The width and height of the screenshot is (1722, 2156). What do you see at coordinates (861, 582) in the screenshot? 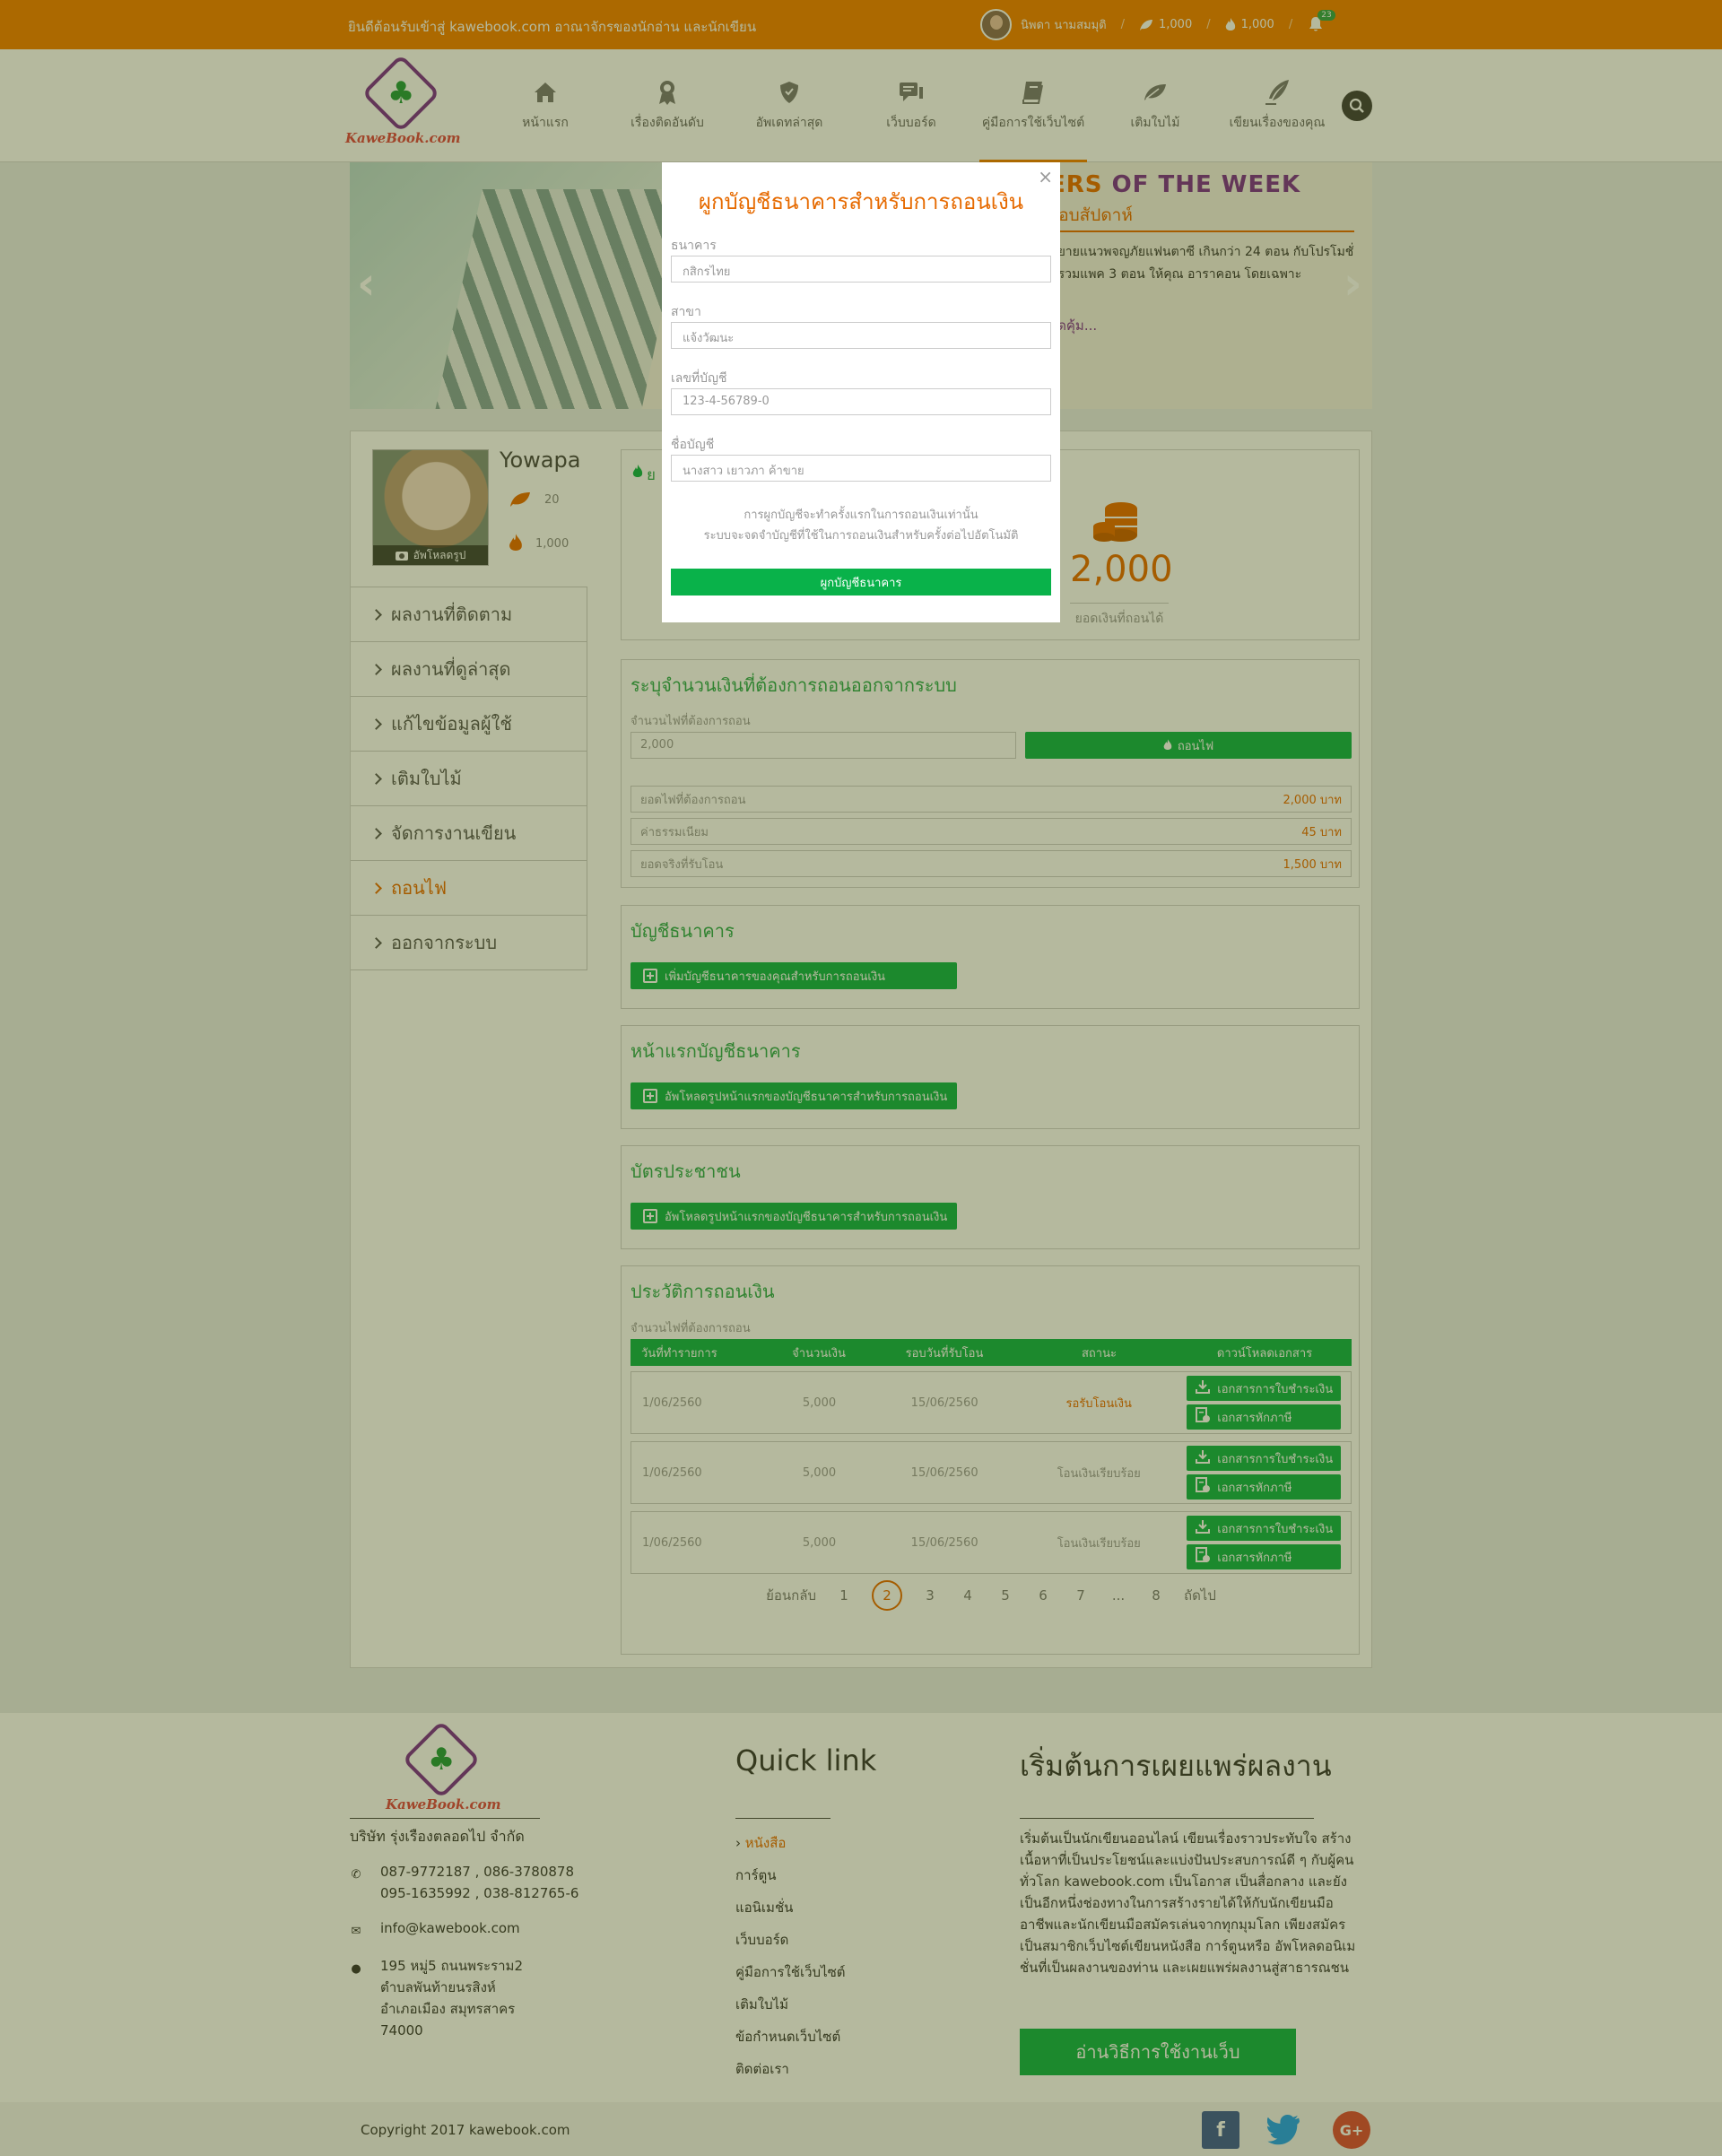
I see `bind-bank-account-button: ผูกบัญชีธนาคาร` at bounding box center [861, 582].